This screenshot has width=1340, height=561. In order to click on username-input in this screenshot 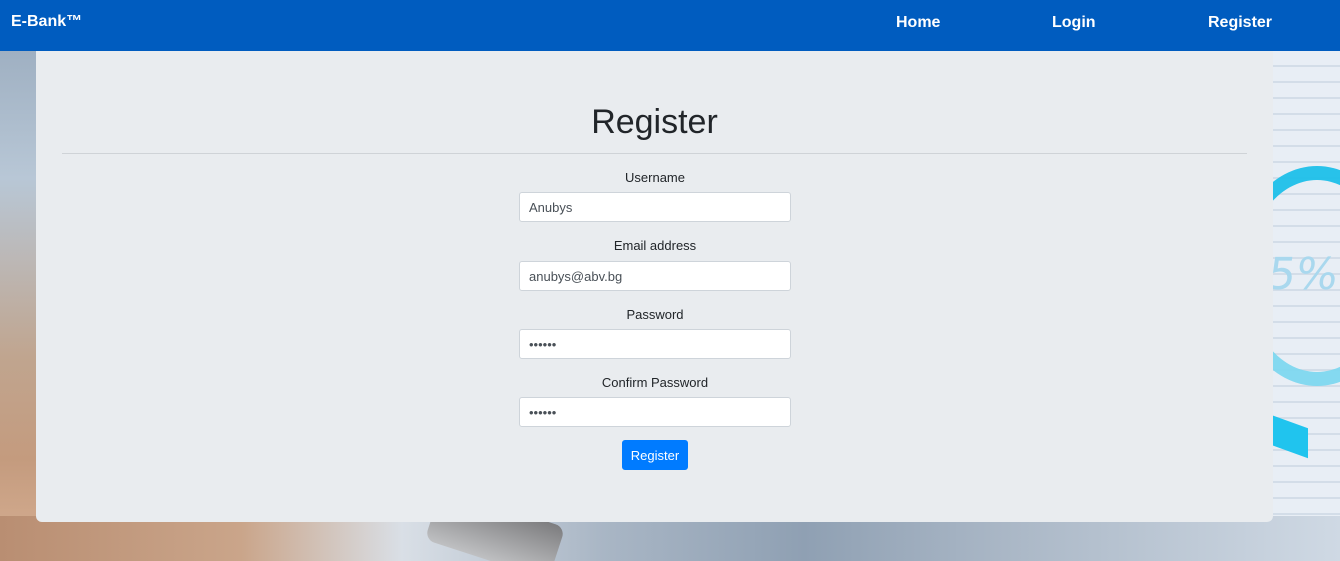, I will do `click(655, 207)`.